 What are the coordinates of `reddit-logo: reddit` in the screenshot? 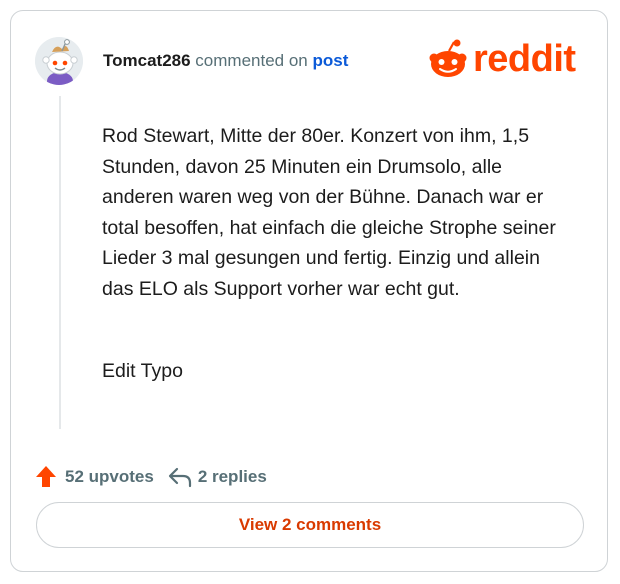 It's located at (501, 59).